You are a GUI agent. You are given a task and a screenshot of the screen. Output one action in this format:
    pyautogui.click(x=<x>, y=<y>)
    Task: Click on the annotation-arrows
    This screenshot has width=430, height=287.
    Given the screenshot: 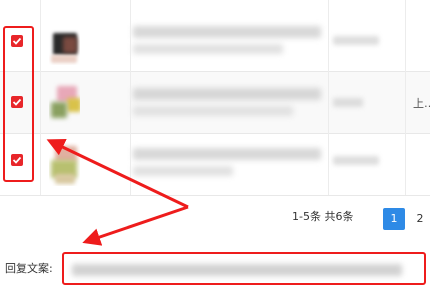 What is the action you would take?
    pyautogui.click(x=117, y=192)
    